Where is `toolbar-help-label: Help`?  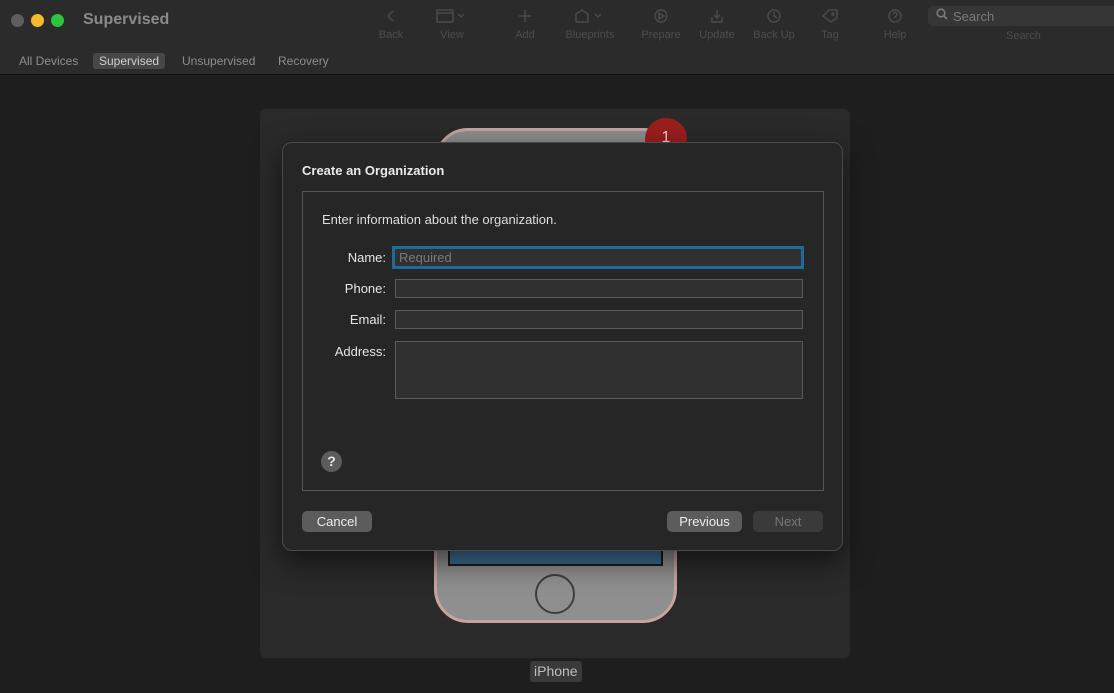
toolbar-help-label: Help is located at coordinates (895, 35).